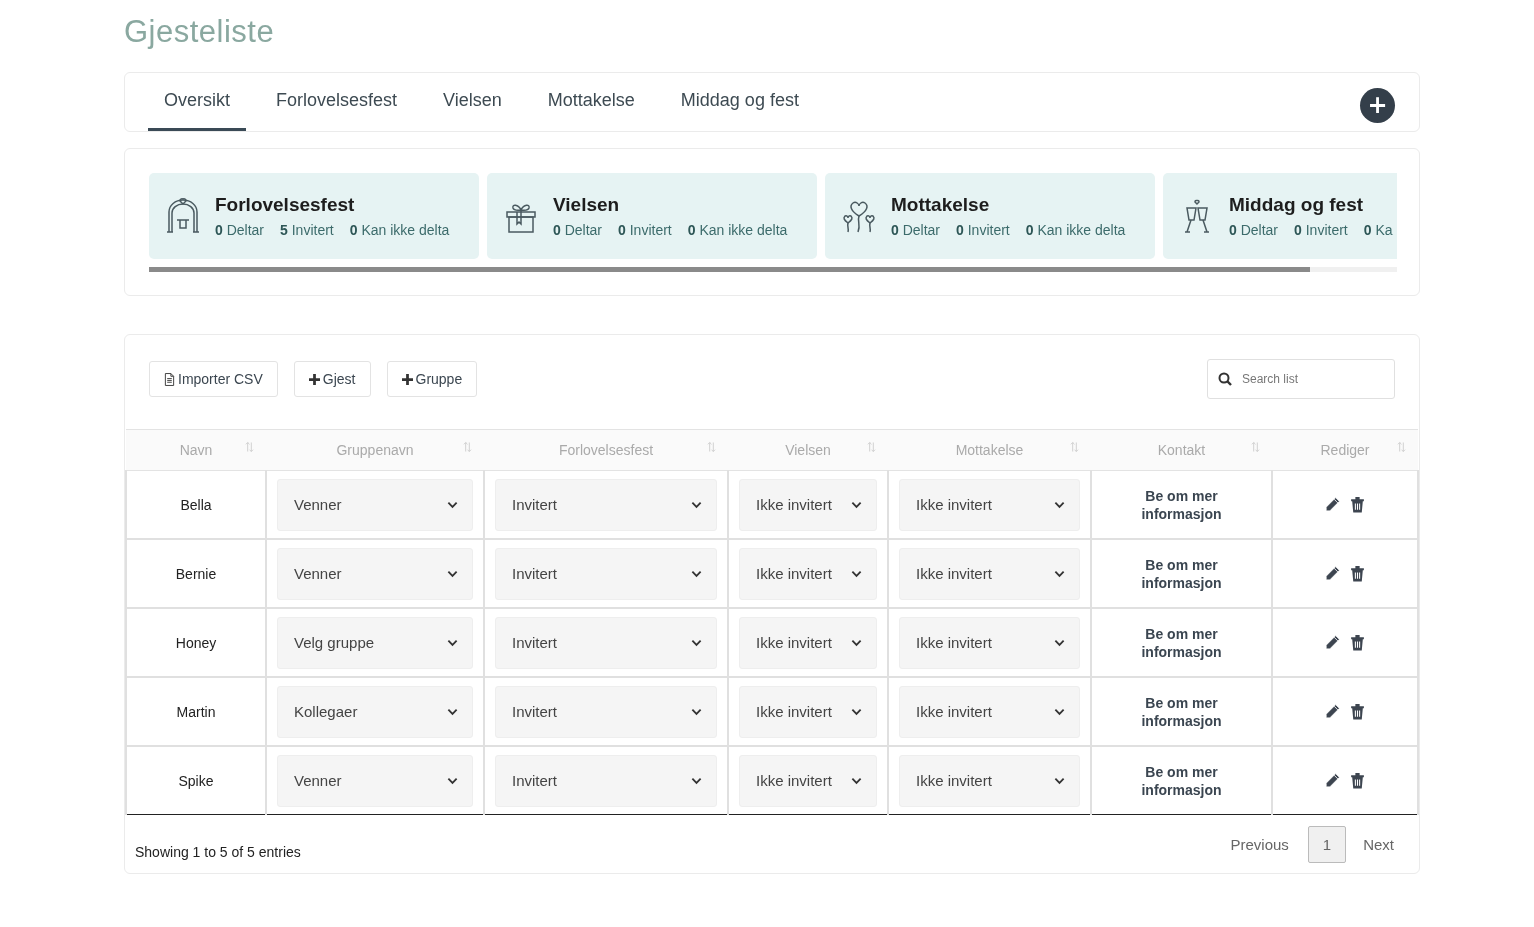 The image size is (1534, 927). I want to click on table-cell: Bernie, so click(196, 573).